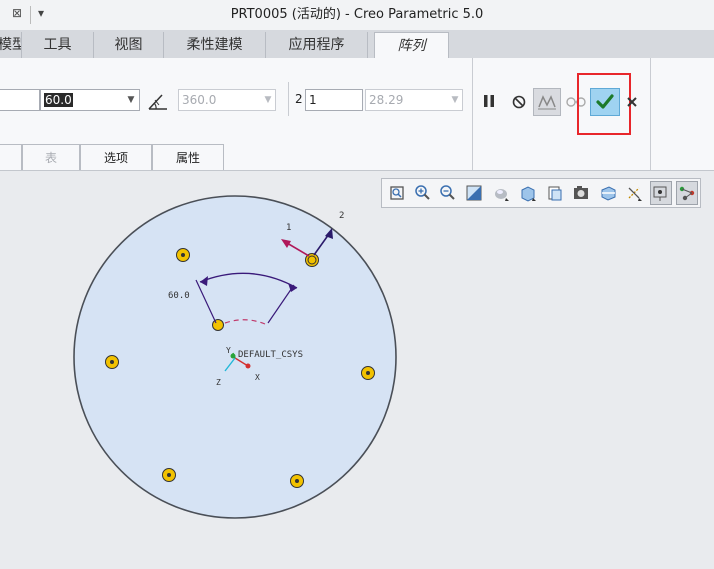  I want to click on tab-model: 模型, so click(11, 45).